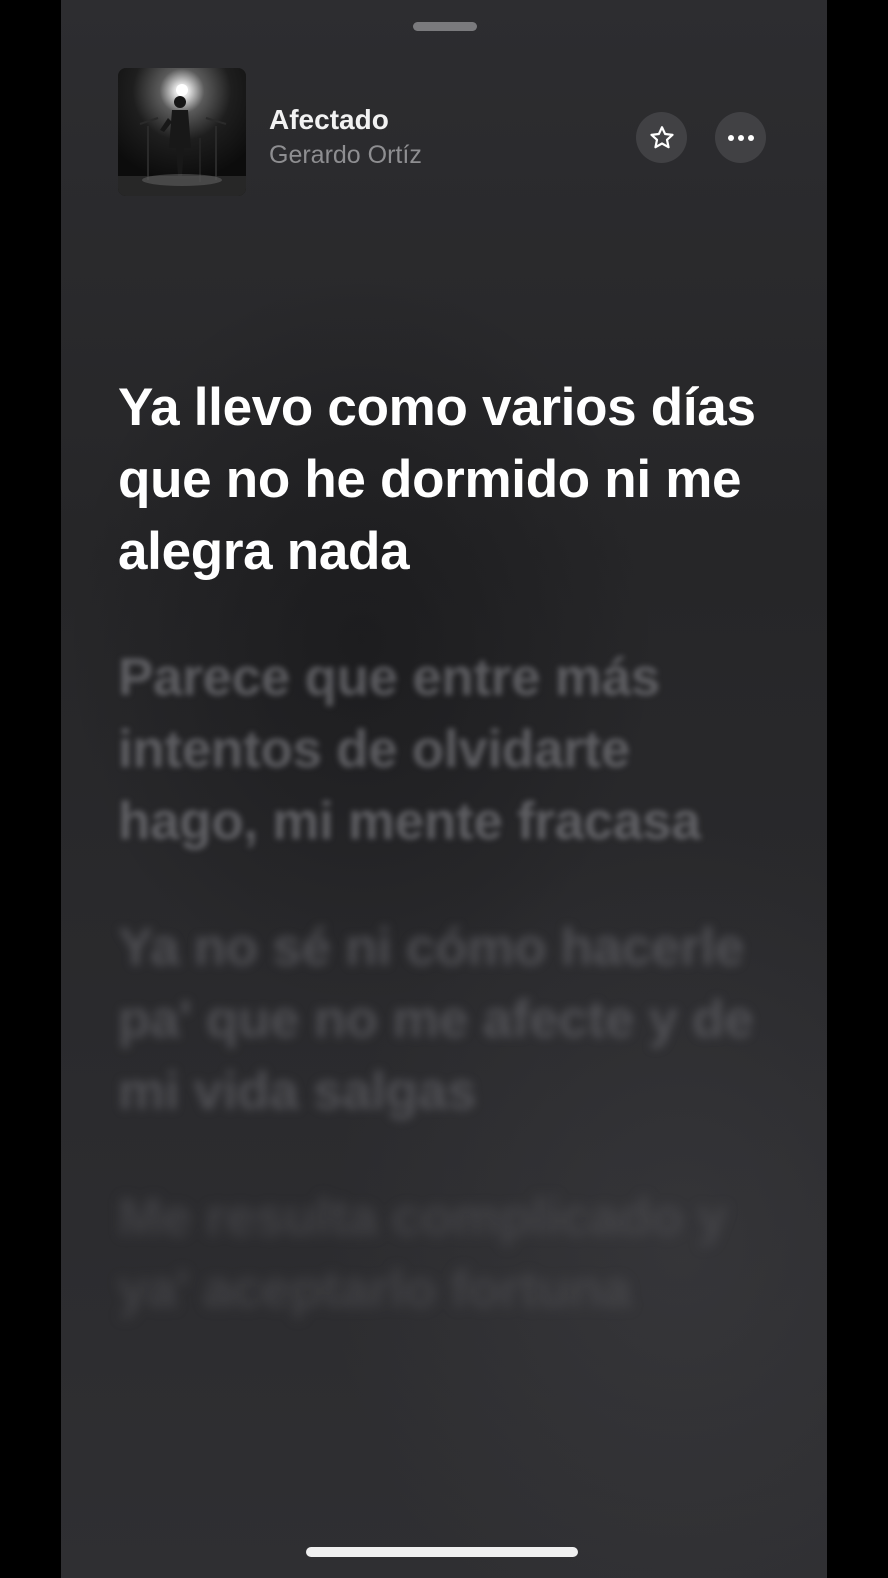 The image size is (888, 1578). I want to click on home-indicator, so click(442, 1552).